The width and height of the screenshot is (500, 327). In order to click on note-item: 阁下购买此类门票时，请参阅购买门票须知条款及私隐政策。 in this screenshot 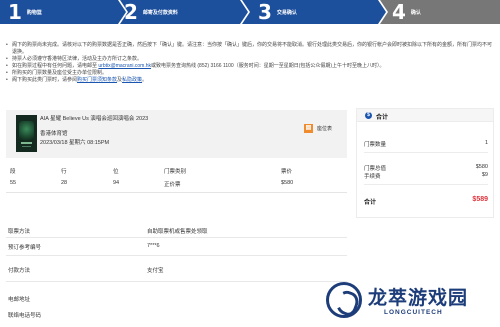, I will do `click(250, 80)`.